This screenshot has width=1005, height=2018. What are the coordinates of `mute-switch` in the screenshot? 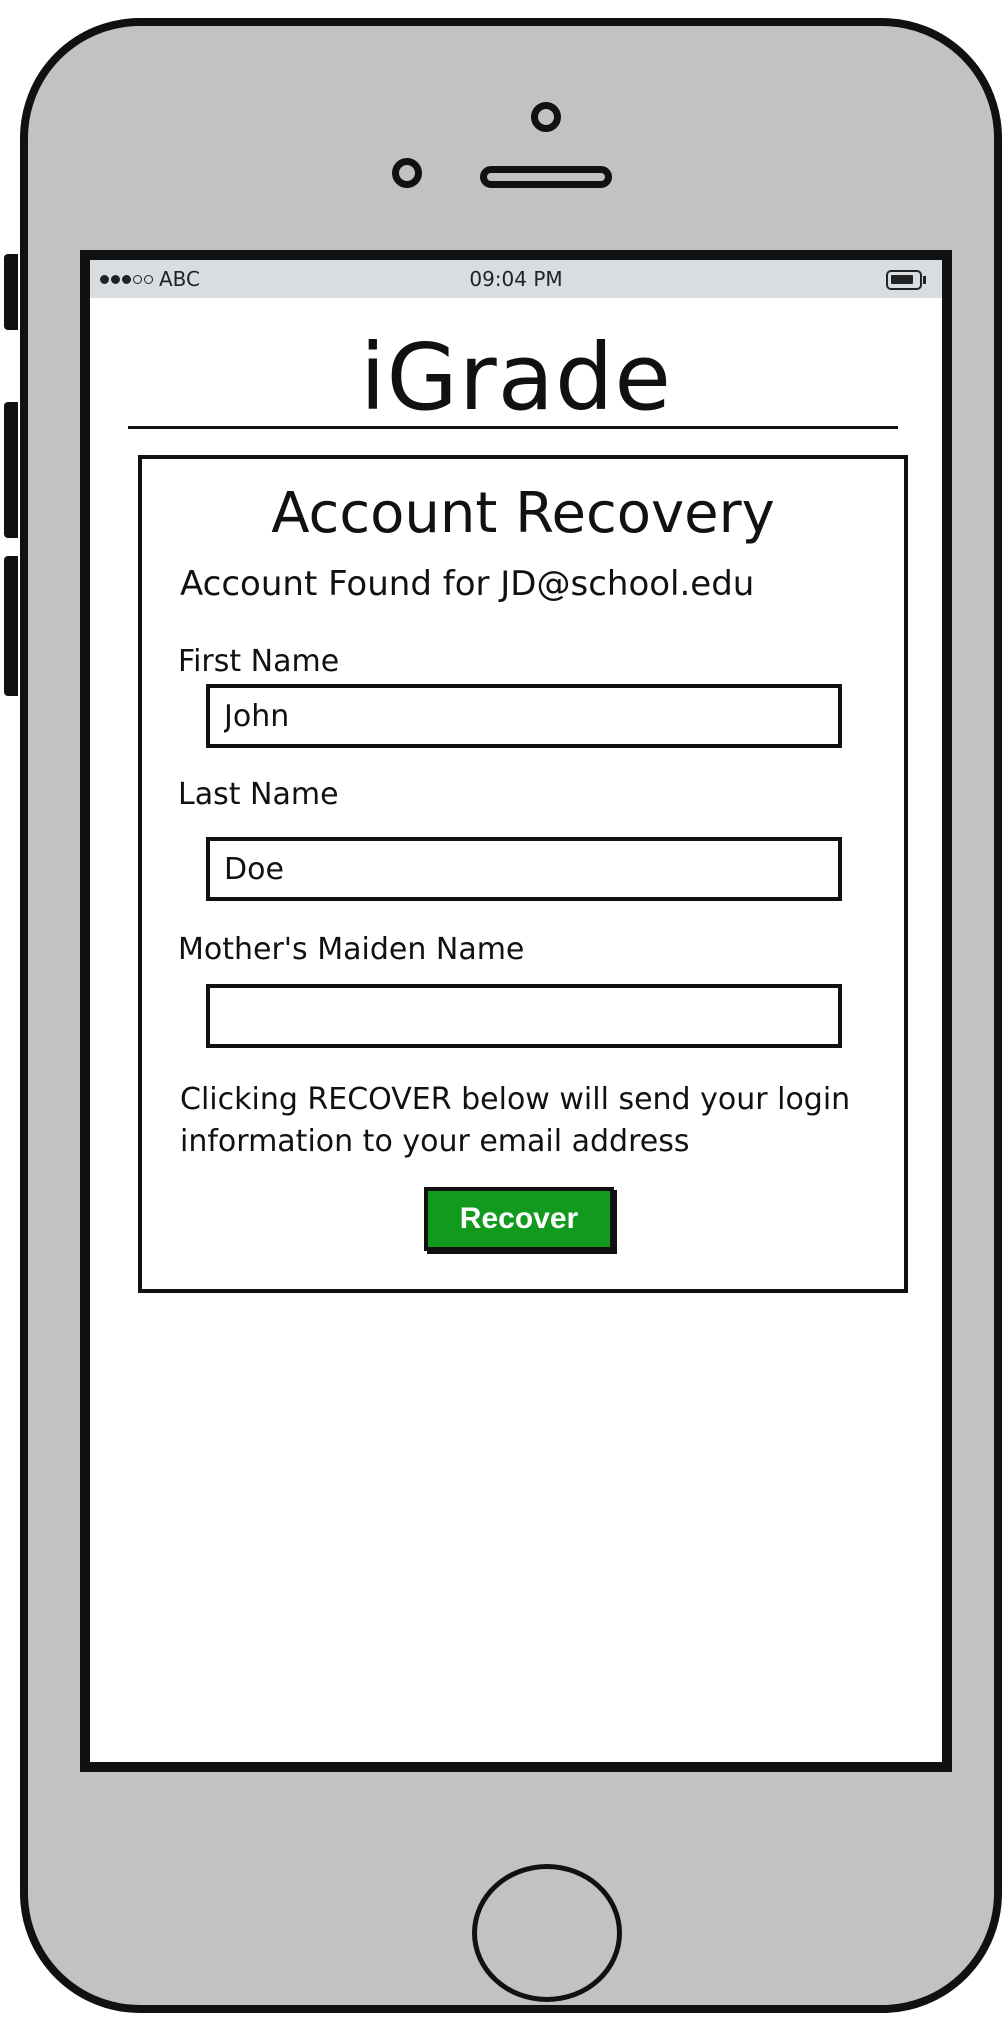 It's located at (11, 292).